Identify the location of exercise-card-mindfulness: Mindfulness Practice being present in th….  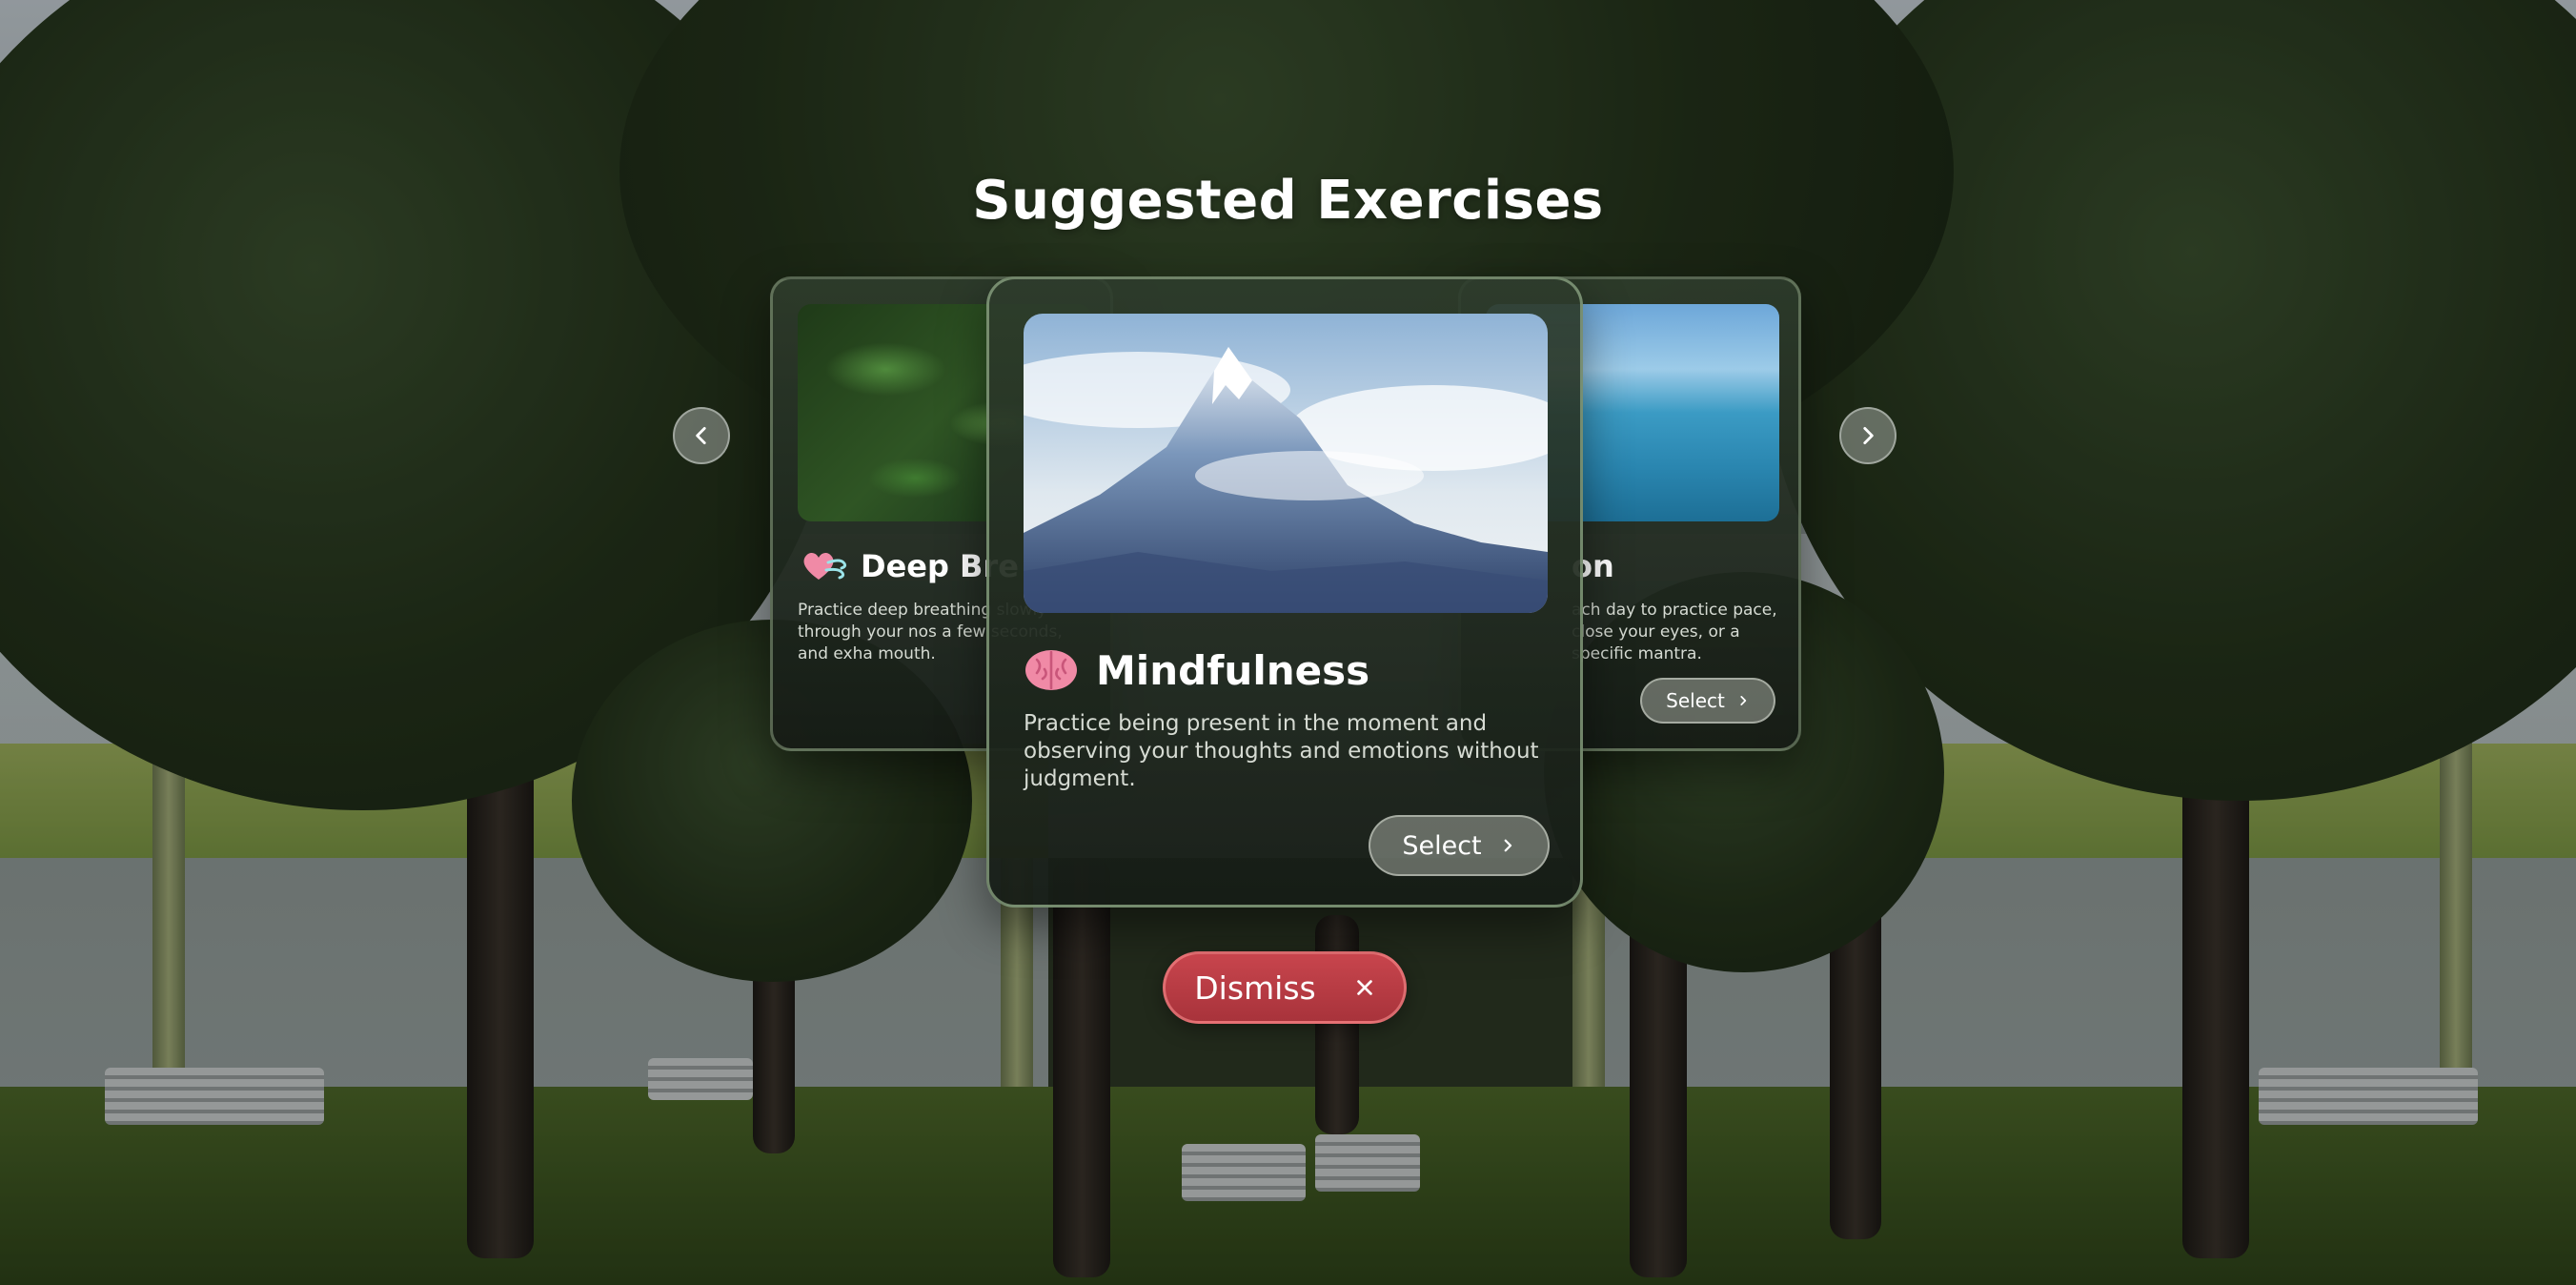
(1285, 592).